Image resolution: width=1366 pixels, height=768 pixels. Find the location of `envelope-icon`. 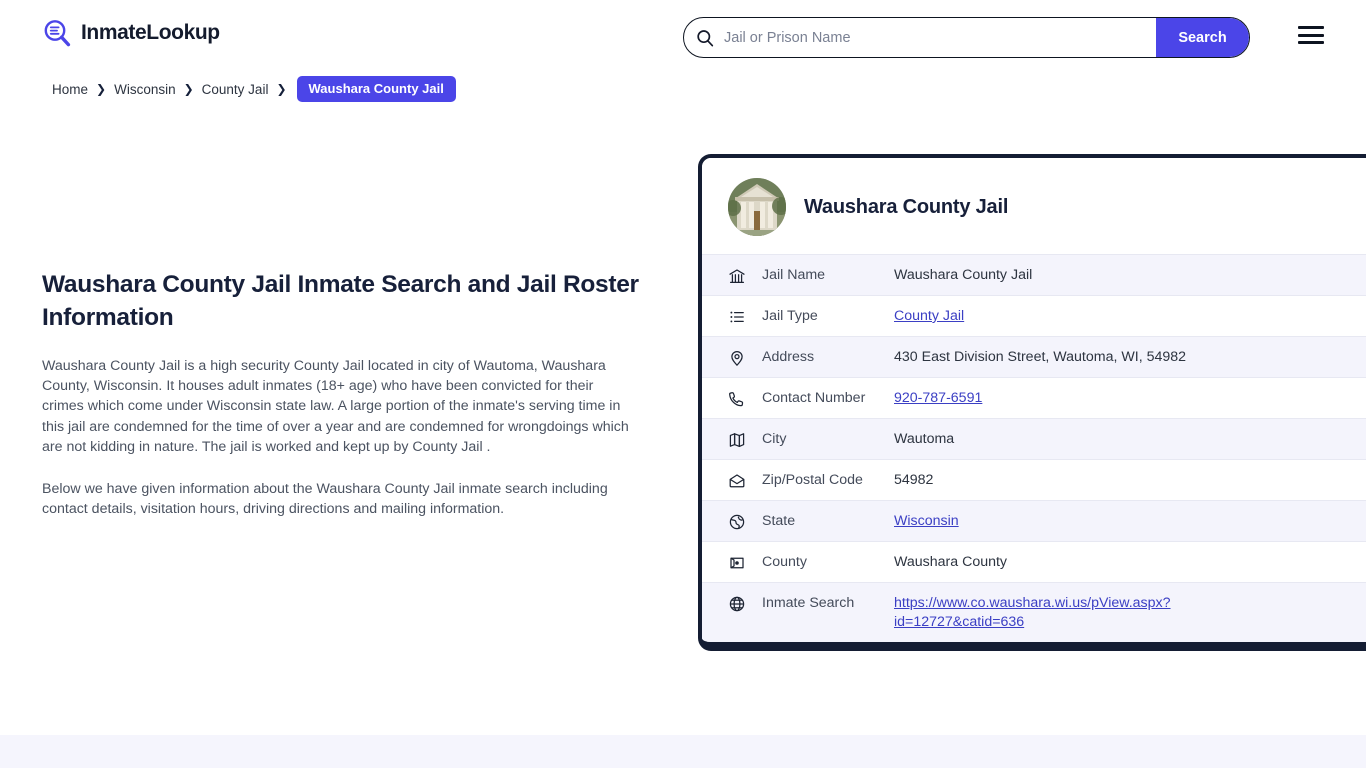

envelope-icon is located at coordinates (737, 481).